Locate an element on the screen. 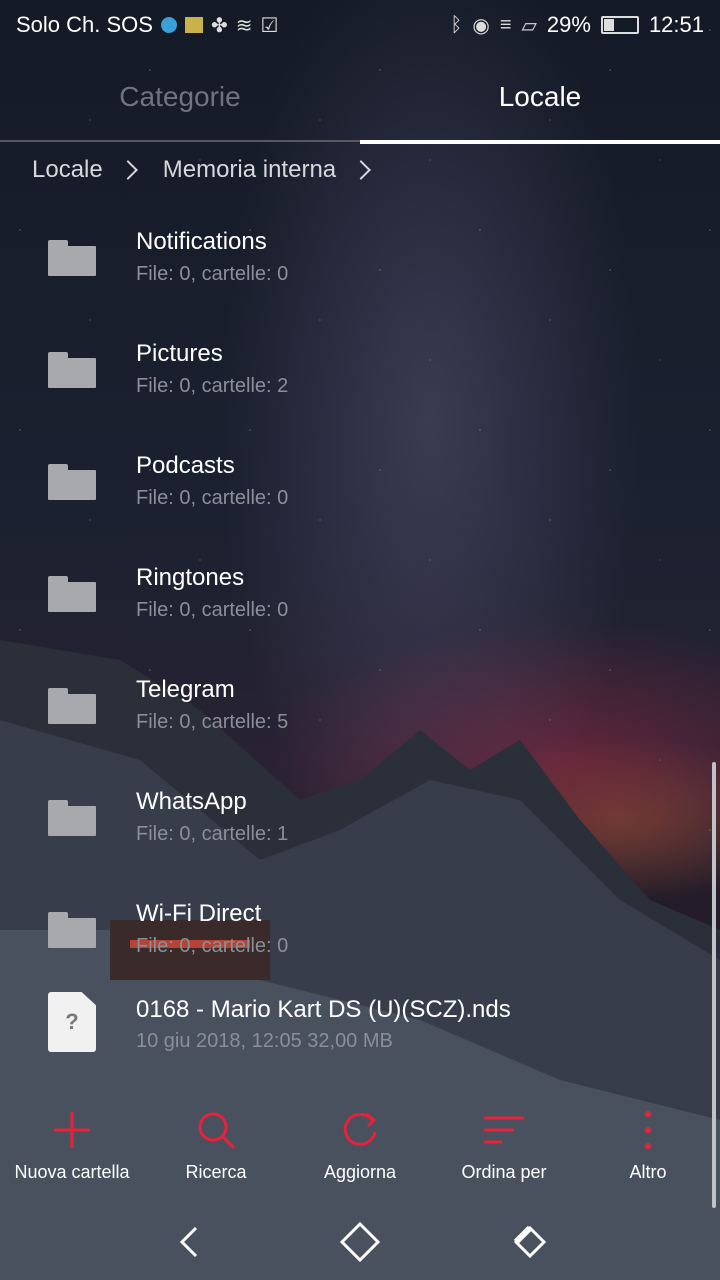 The image size is (720, 1280). list-item: Telegram File: 0, cartelle: 5 is located at coordinates (360, 712).